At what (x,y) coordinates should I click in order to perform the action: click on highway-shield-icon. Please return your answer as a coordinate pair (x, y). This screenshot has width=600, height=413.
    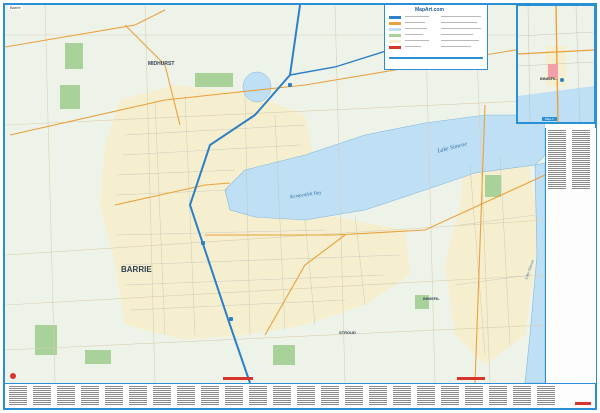
    Looking at the image, I should click on (290, 85).